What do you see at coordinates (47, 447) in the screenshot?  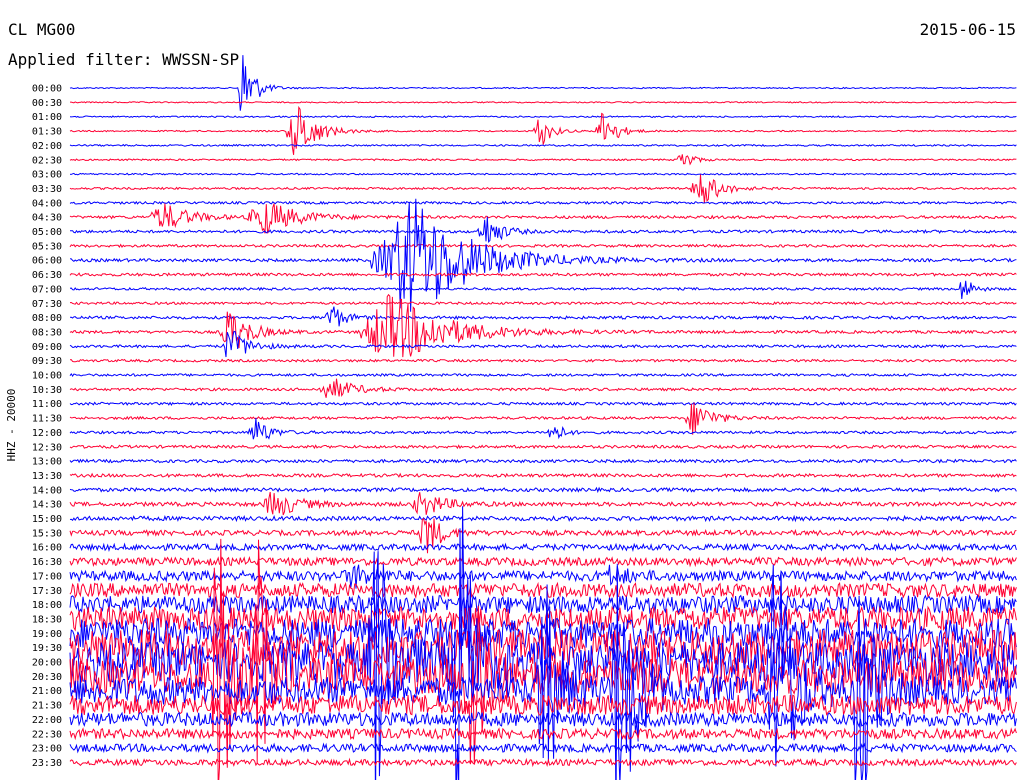 I see `tick-label-25: 12:30` at bounding box center [47, 447].